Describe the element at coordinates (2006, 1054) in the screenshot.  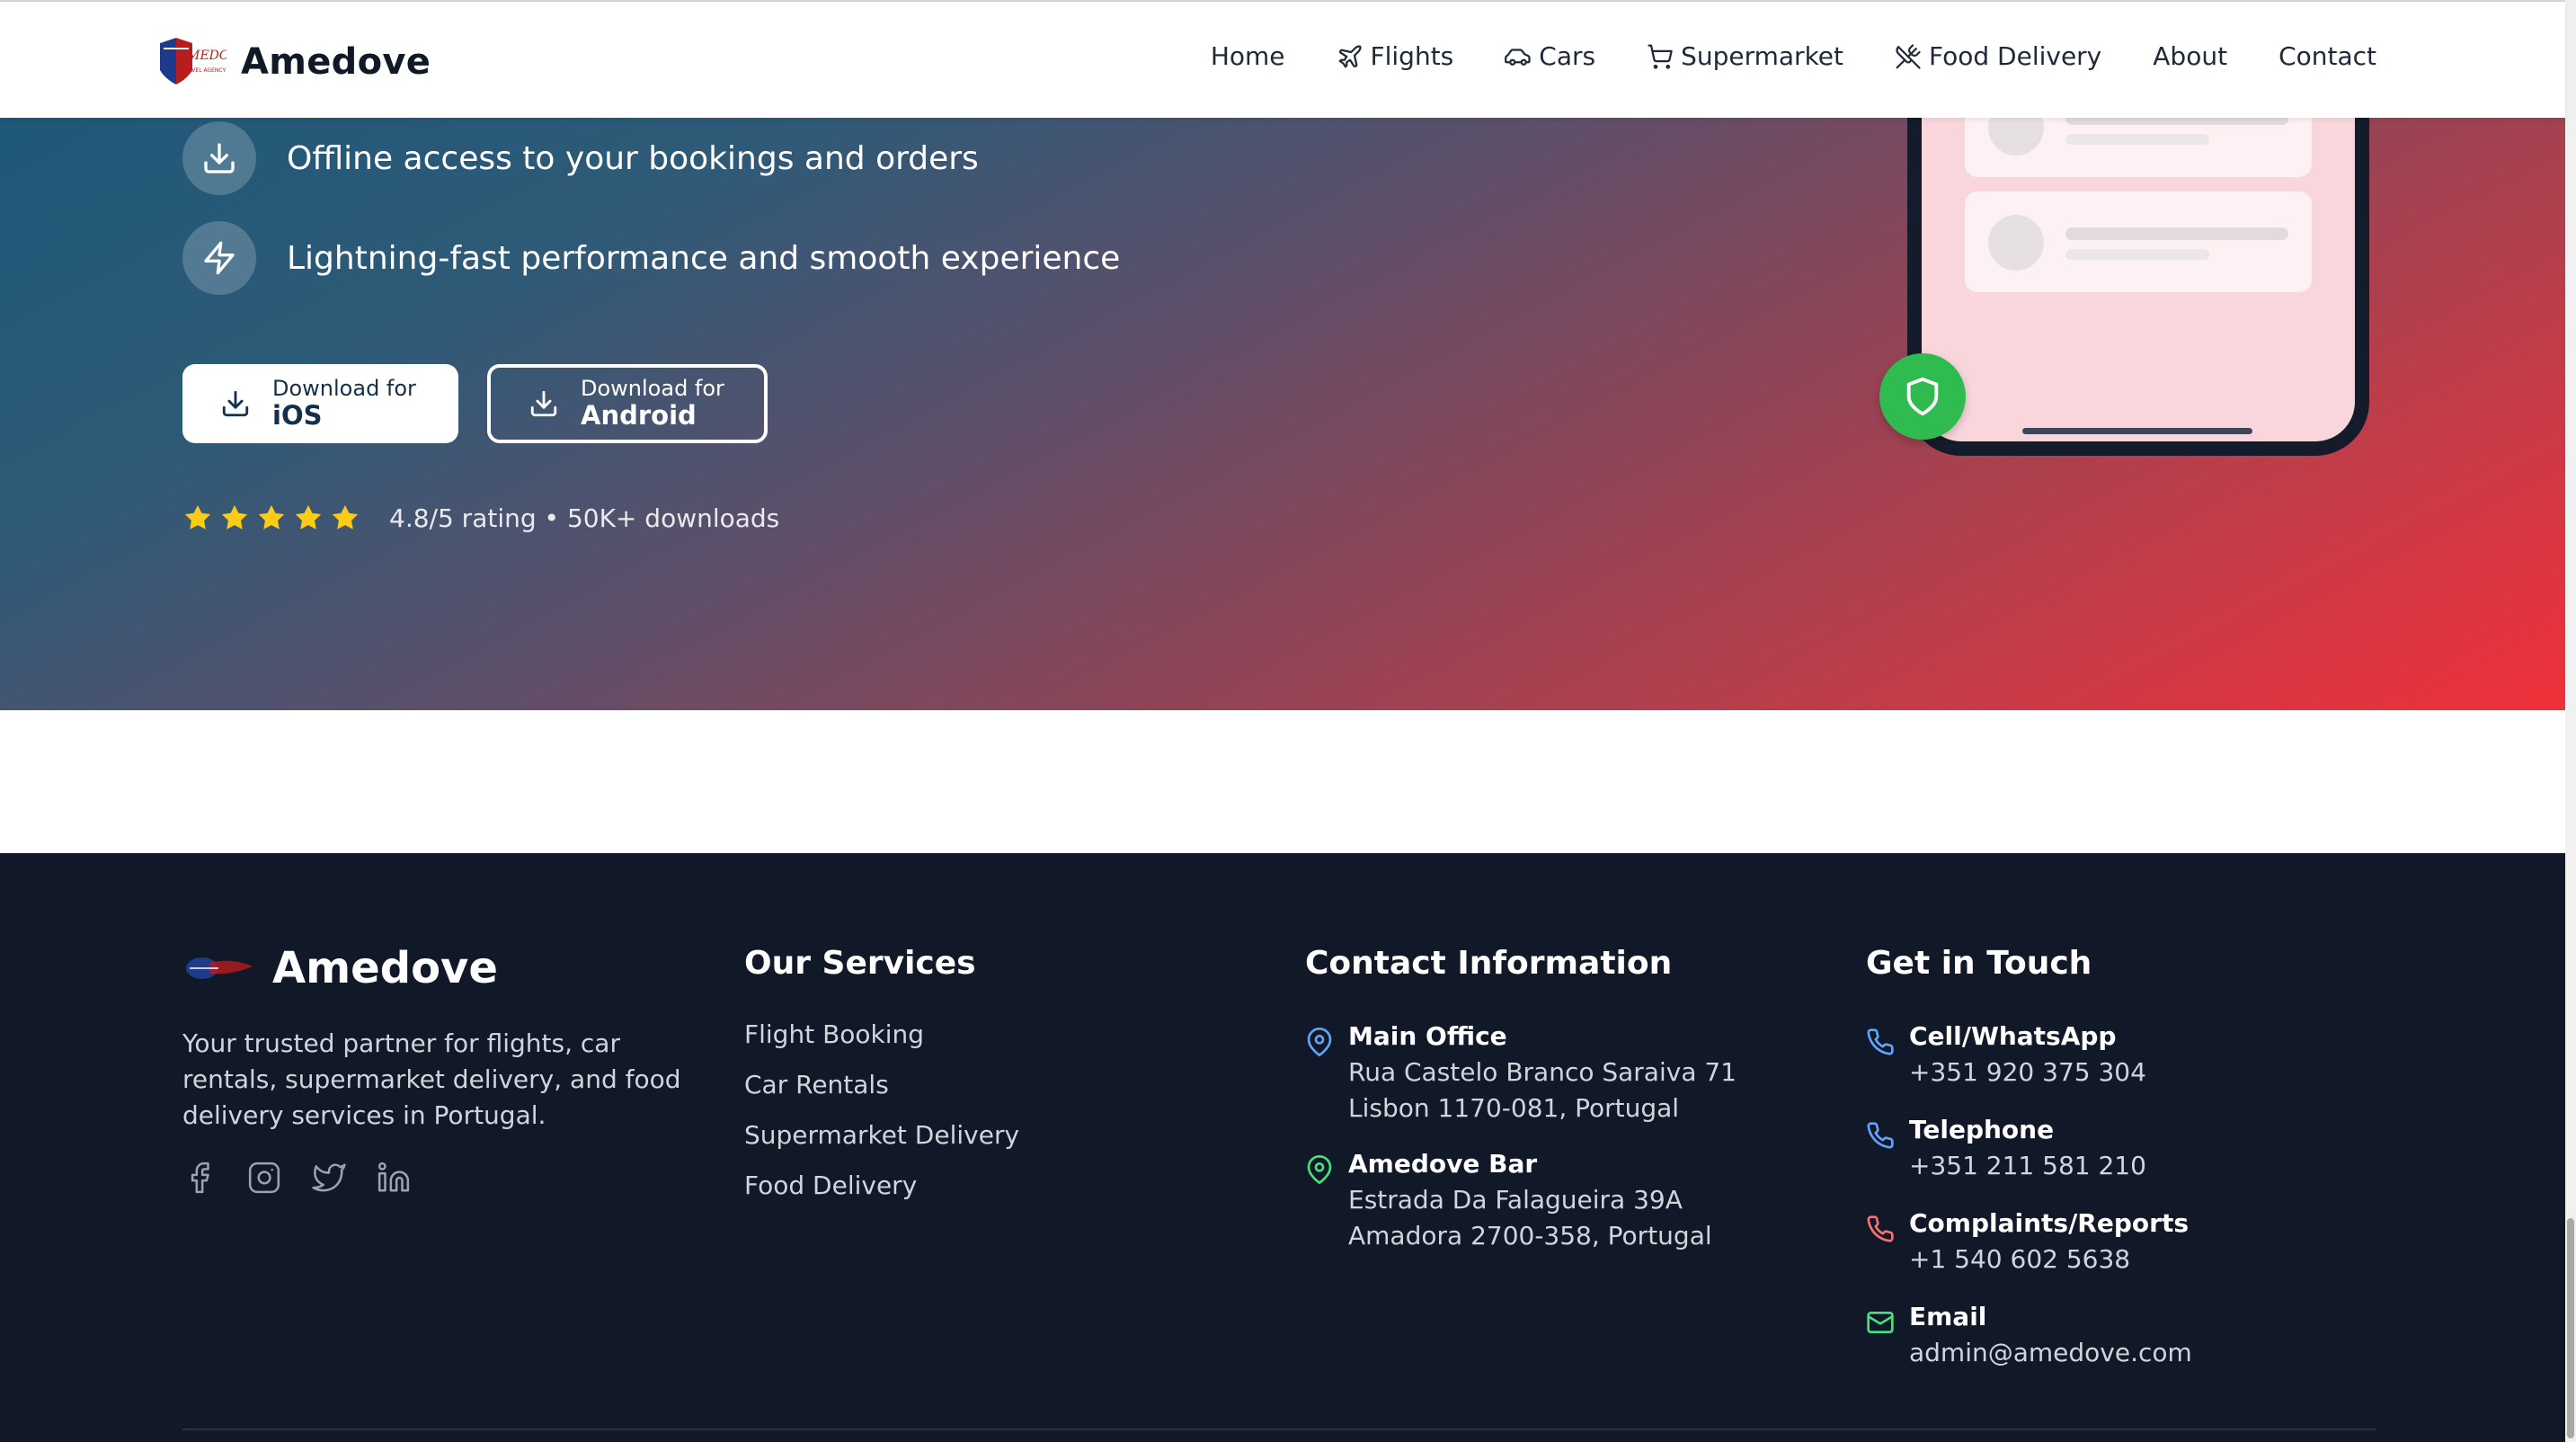
I see `touch-cell-whatsapp: Cell/WhatsApp +351 920 375 304` at that location.